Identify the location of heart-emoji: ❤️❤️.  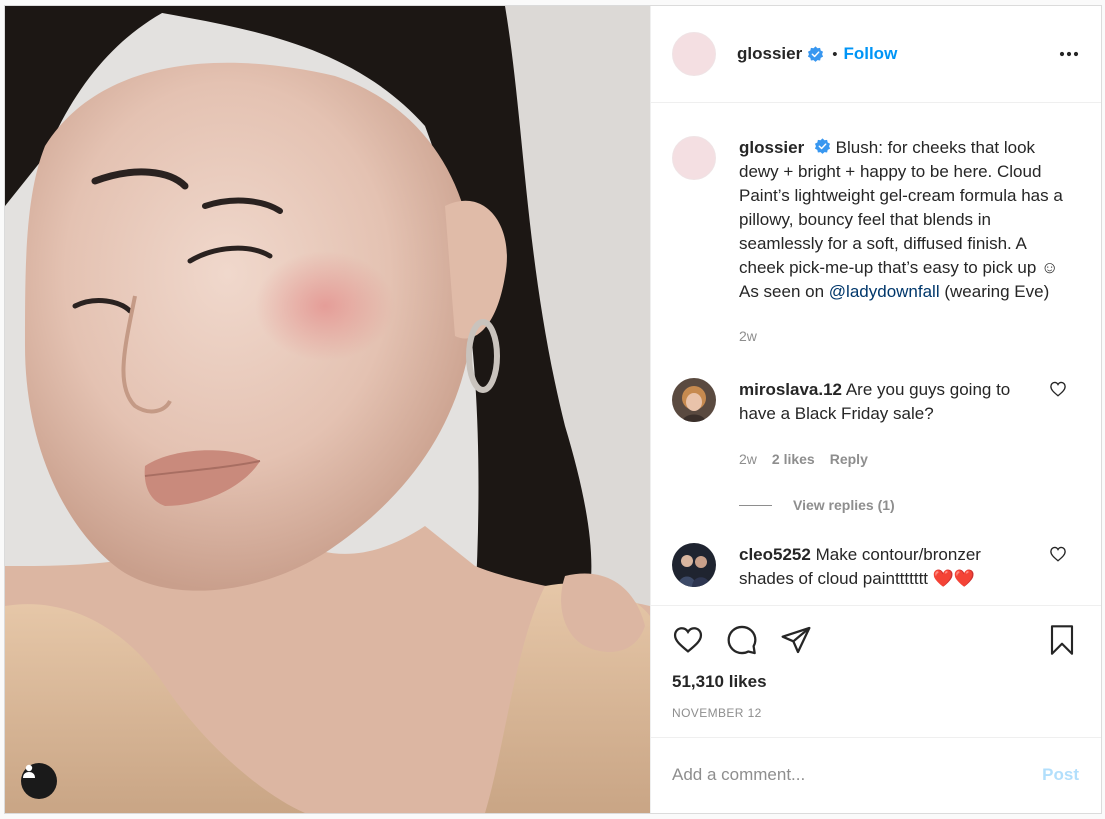
(954, 579).